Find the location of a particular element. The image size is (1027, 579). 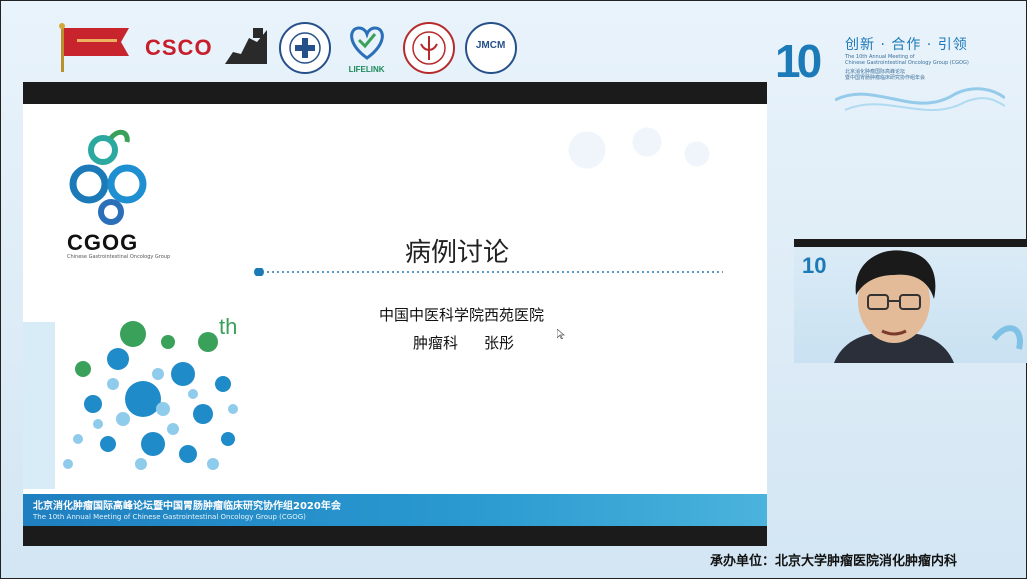

anniversary-th: th is located at coordinates (228, 326).